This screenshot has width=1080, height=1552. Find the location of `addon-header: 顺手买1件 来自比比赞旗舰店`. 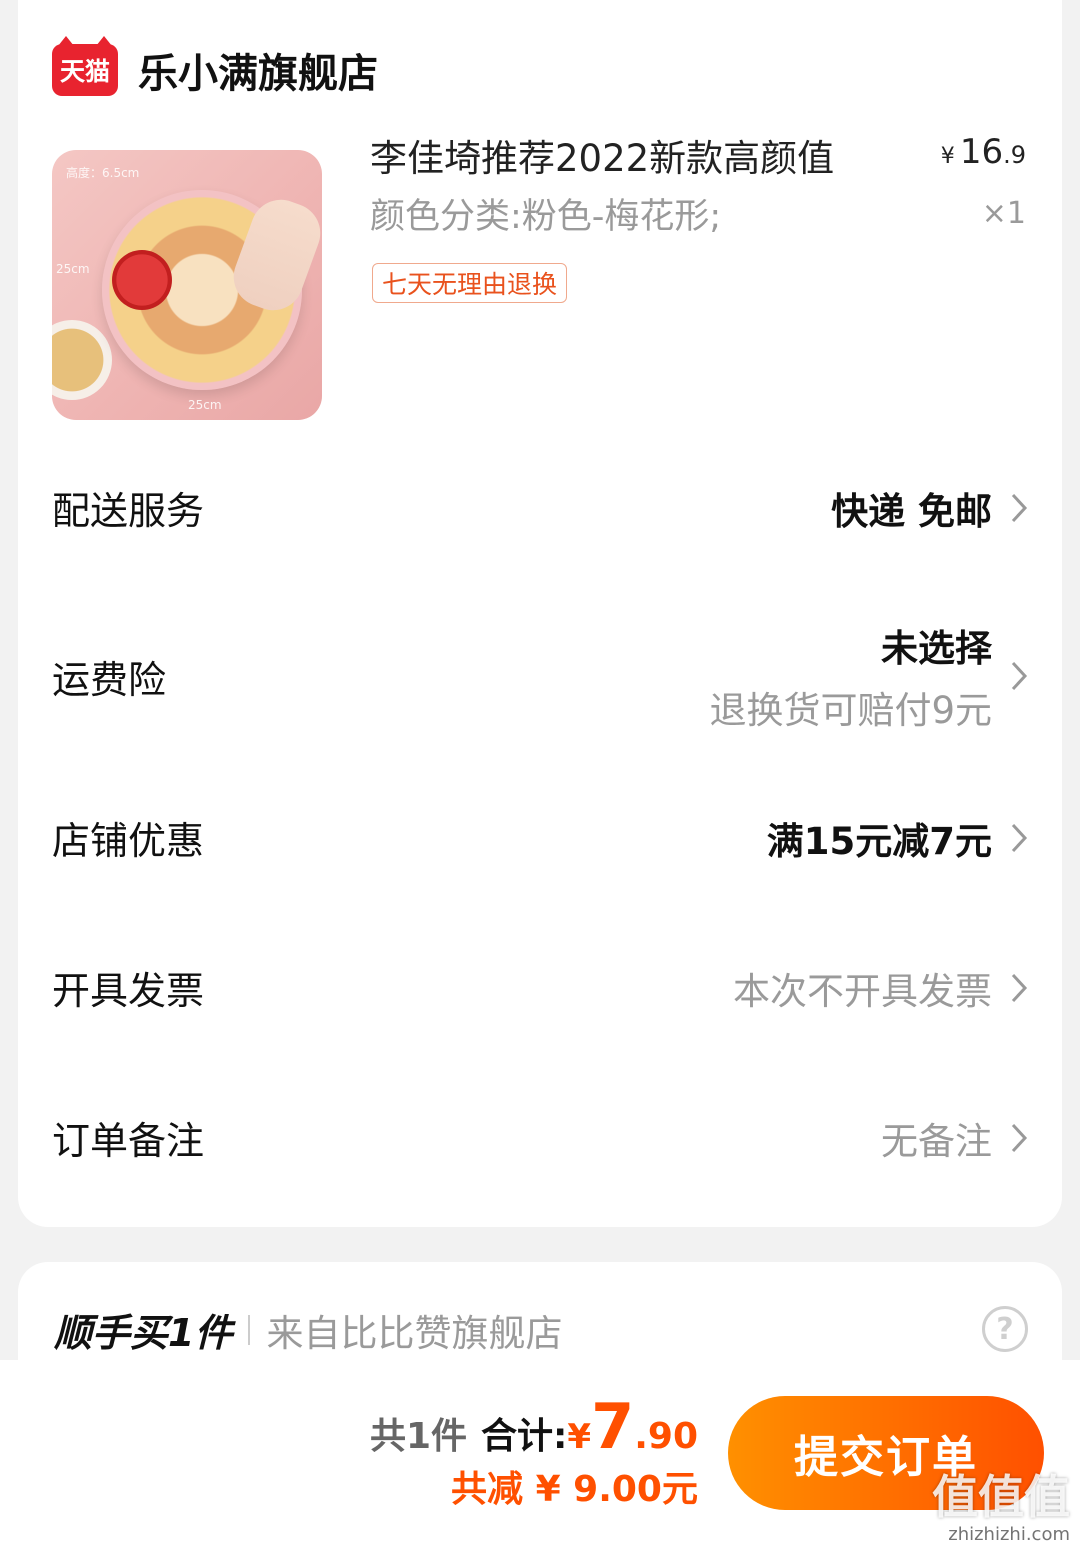

addon-header: 顺手买1件 来自比比赞旗舰店 is located at coordinates (308, 1329).